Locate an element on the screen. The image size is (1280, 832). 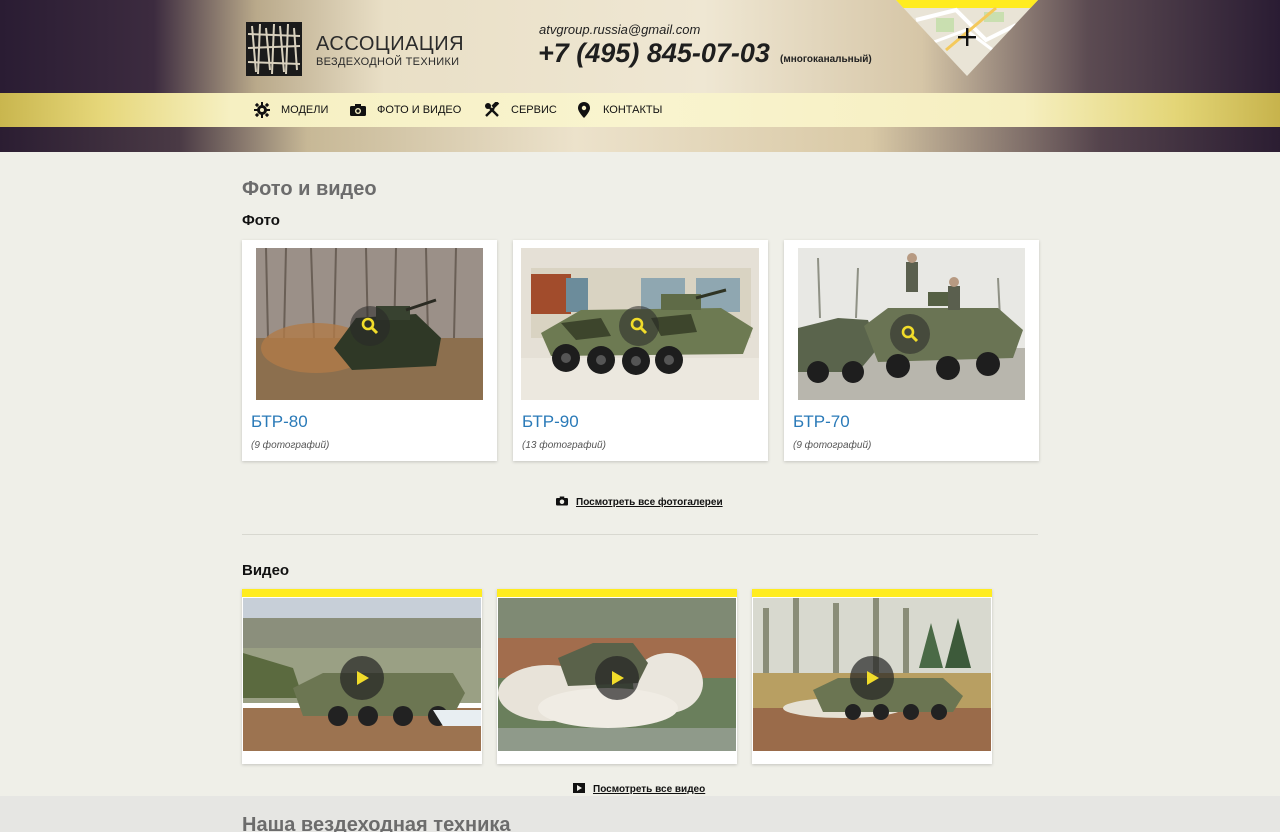
all-galleries-link: Посмотреть все фотогалереи is located at coordinates (649, 502).